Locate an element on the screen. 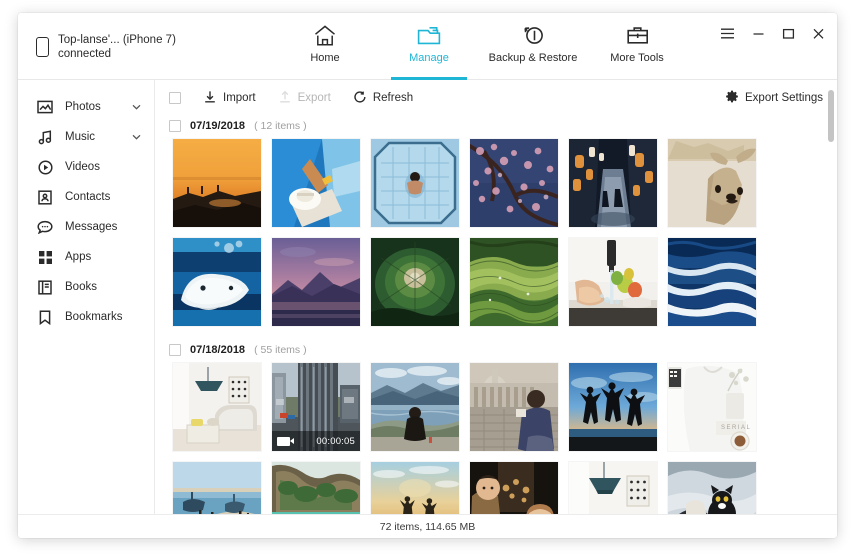 The width and height of the screenshot is (855, 560). menu-icon is located at coordinates (727, 33).